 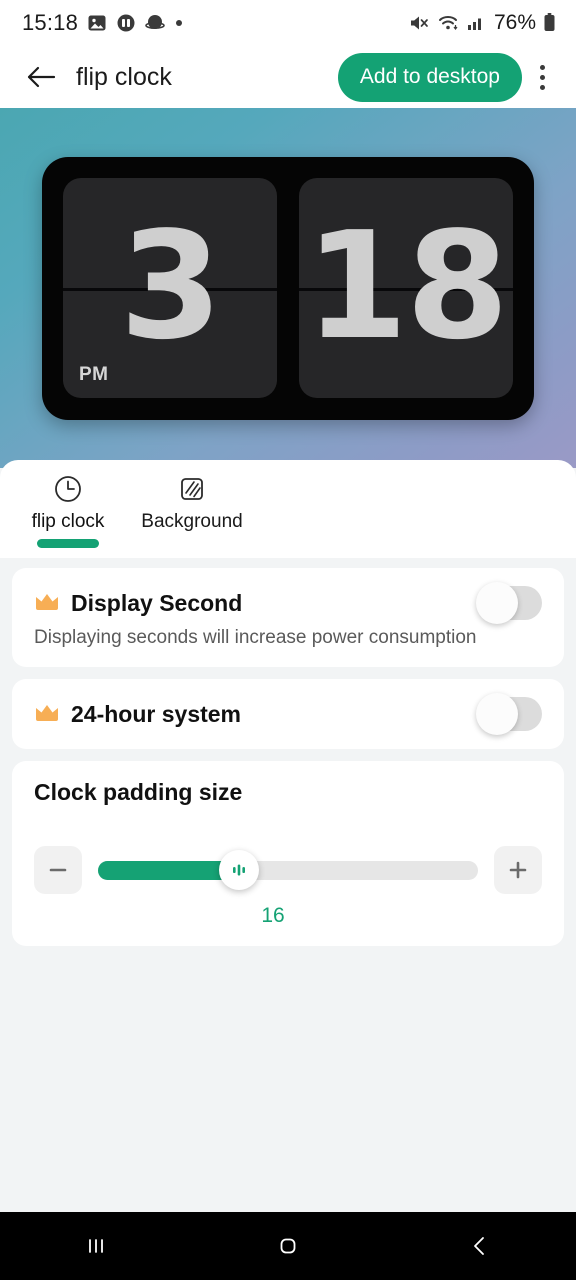 I want to click on add-to-desktop-button: Add to desktop, so click(x=429, y=77).